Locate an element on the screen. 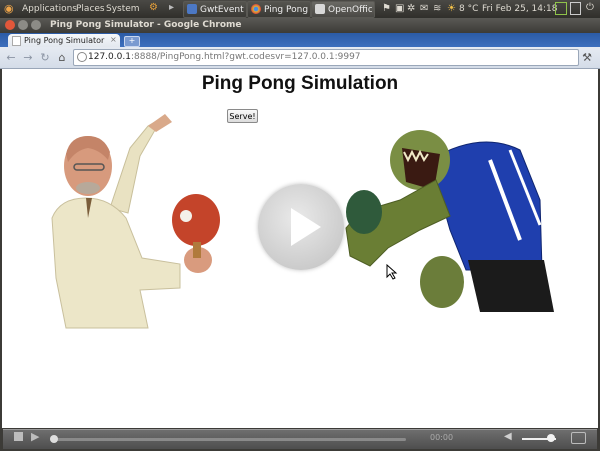 Image resolution: width=600 pixels, height=451 pixels. fullscreen-icon is located at coordinates (578, 438).